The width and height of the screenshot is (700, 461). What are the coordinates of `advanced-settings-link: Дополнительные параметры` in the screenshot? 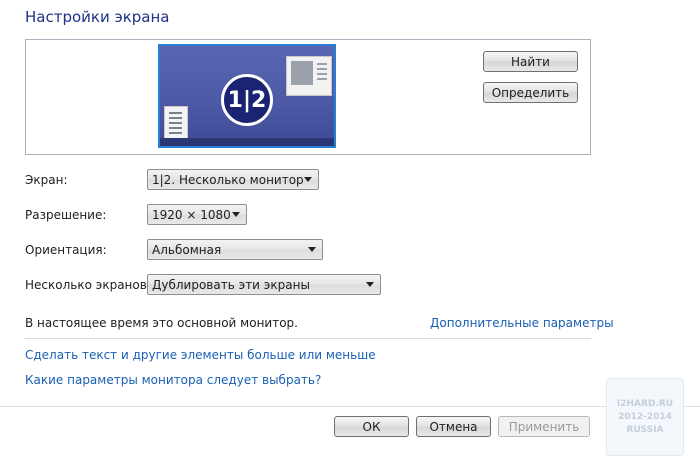 It's located at (522, 323).